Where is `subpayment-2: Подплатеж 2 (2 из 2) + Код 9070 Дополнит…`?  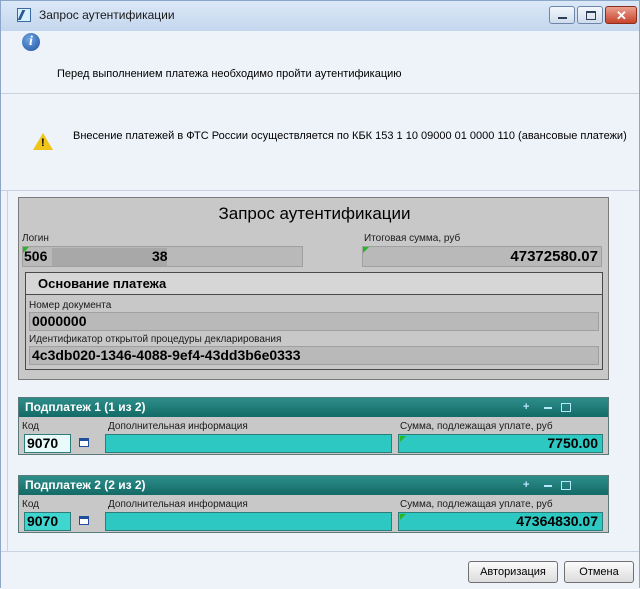 subpayment-2: Подплатеж 2 (2 из 2) + Код 9070 Дополнит… is located at coordinates (313, 504).